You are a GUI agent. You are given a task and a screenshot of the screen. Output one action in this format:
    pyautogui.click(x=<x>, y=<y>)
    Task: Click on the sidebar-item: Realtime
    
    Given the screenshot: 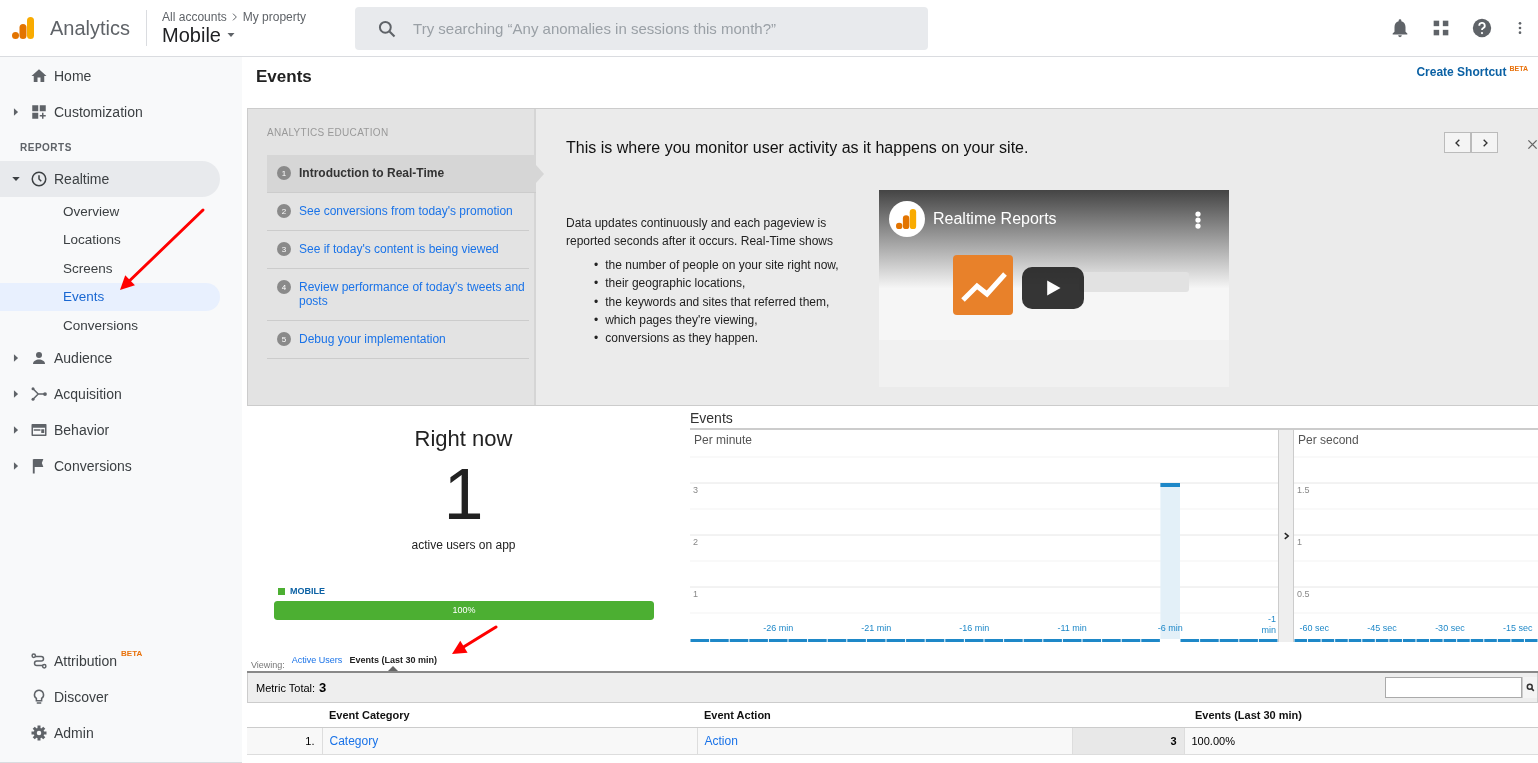 What is the action you would take?
    pyautogui.click(x=110, y=179)
    